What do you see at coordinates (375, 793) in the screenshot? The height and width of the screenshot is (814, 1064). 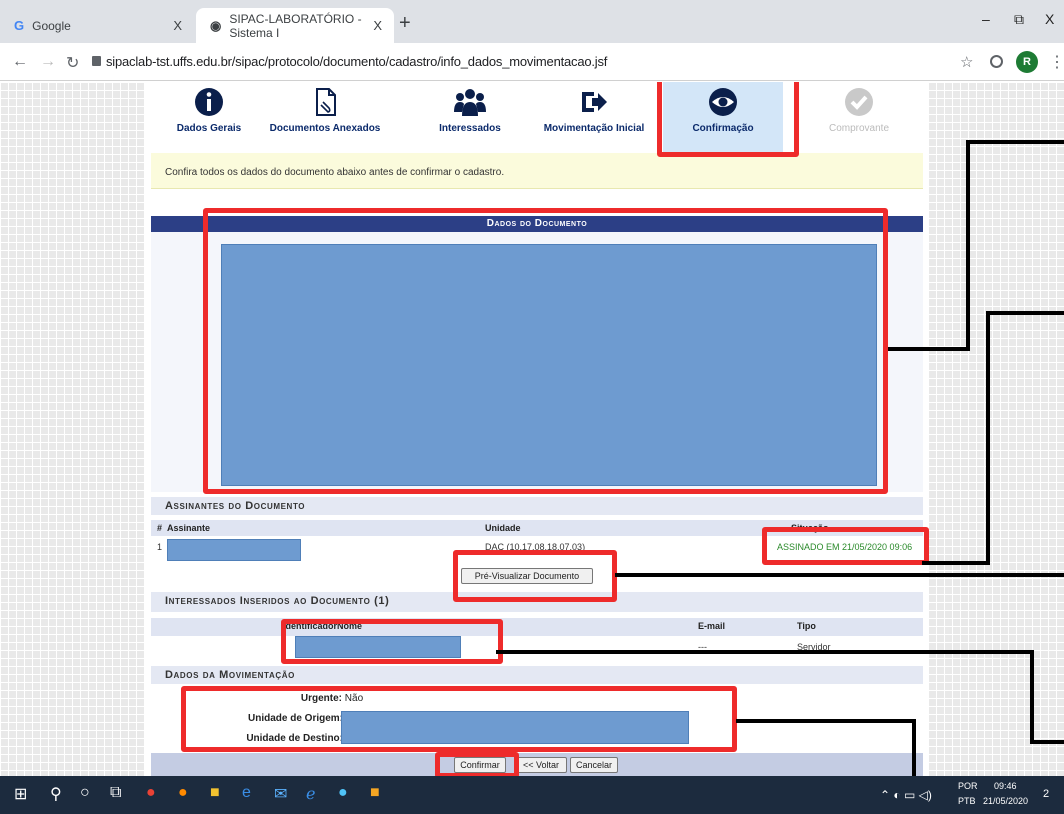 I see `app-icon: ■` at bounding box center [375, 793].